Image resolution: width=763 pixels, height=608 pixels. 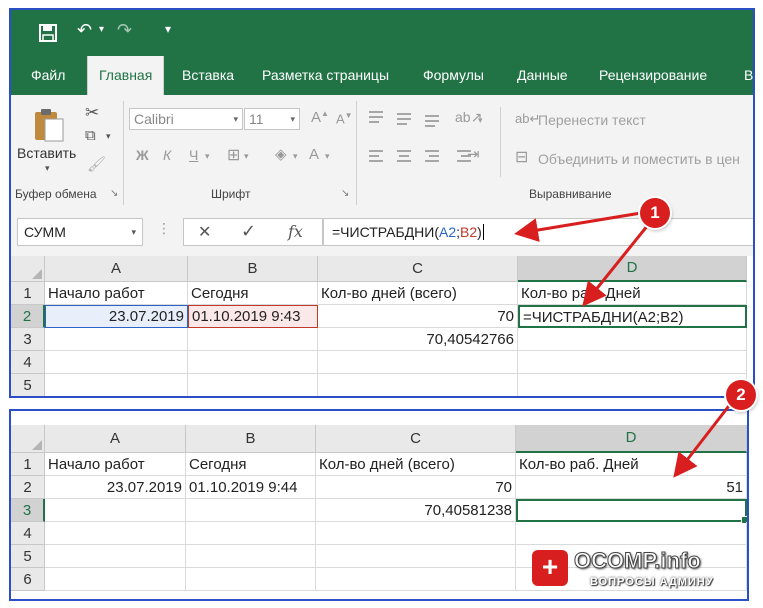 I want to click on watermark-brand: OCOMP.info, so click(x=638, y=561).